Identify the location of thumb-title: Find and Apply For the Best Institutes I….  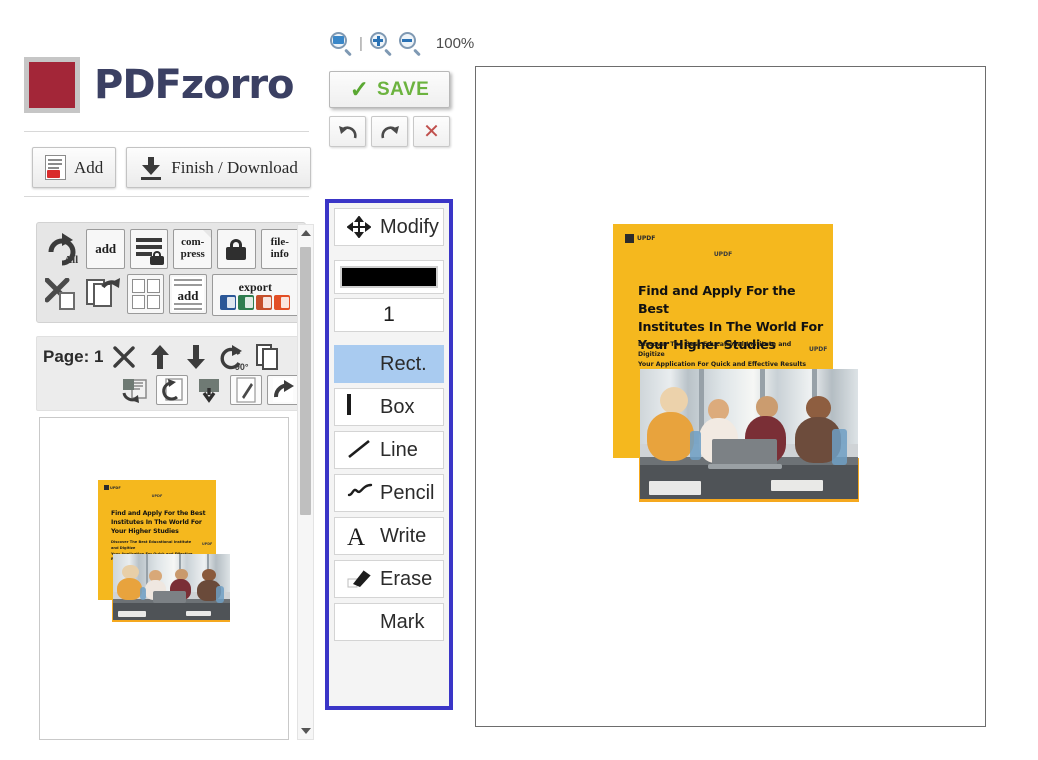
(158, 522).